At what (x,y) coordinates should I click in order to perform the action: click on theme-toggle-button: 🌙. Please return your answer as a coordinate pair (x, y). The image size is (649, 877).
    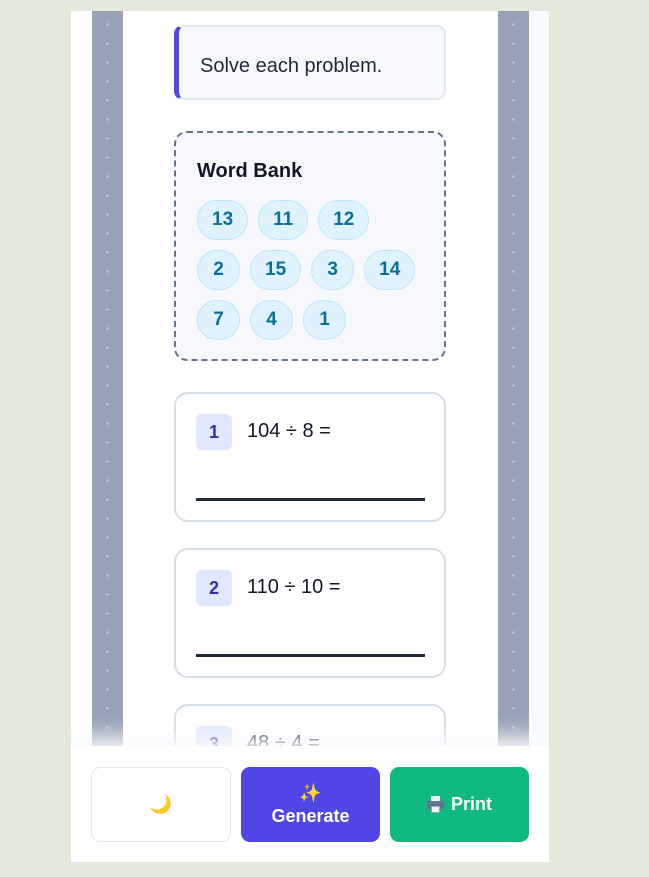
    Looking at the image, I should click on (161, 804).